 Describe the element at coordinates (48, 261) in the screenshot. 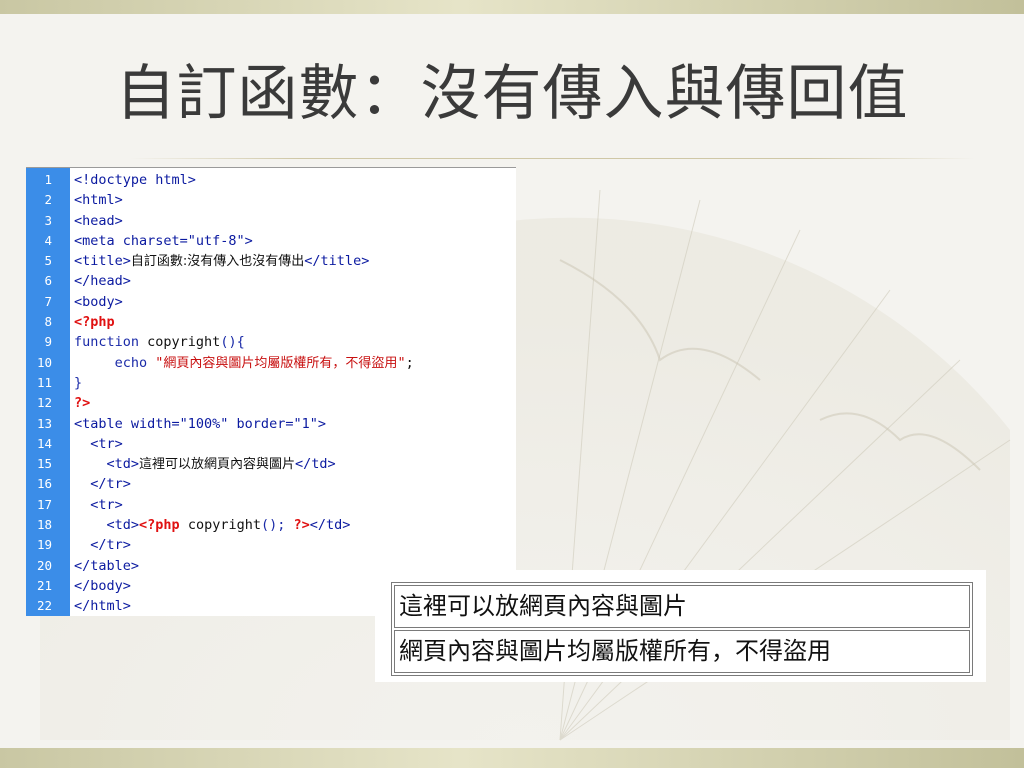

I see `line-number: 5` at that location.